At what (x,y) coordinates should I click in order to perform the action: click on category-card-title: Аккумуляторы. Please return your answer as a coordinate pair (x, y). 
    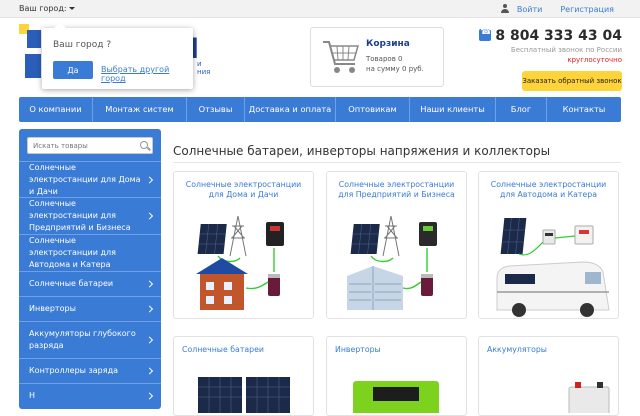
    Looking at the image, I should click on (517, 349).